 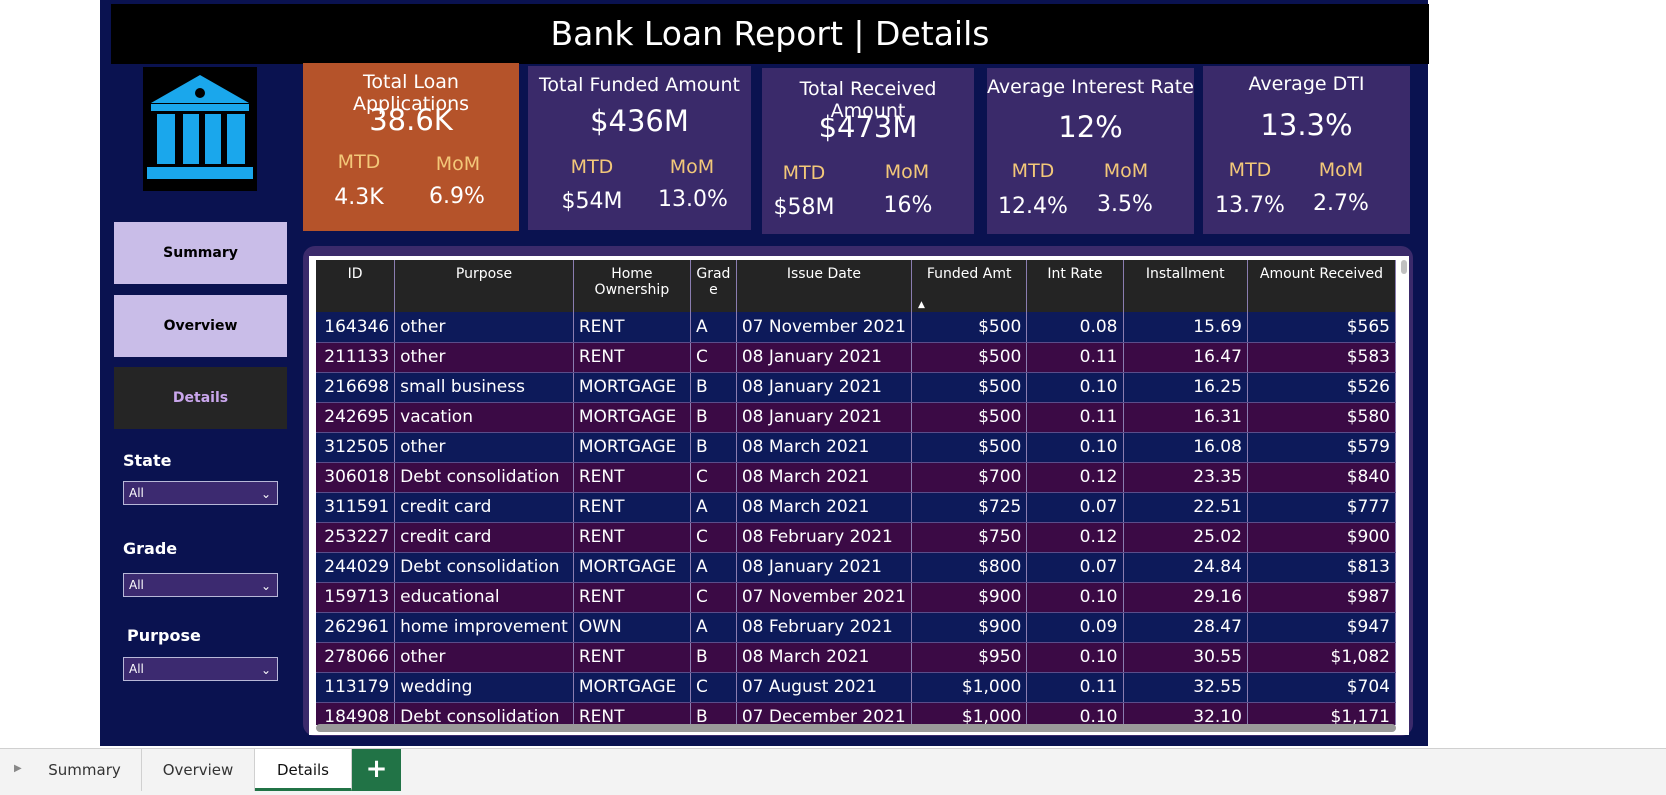 I want to click on table-cell: 29.16, so click(x=1185, y=597).